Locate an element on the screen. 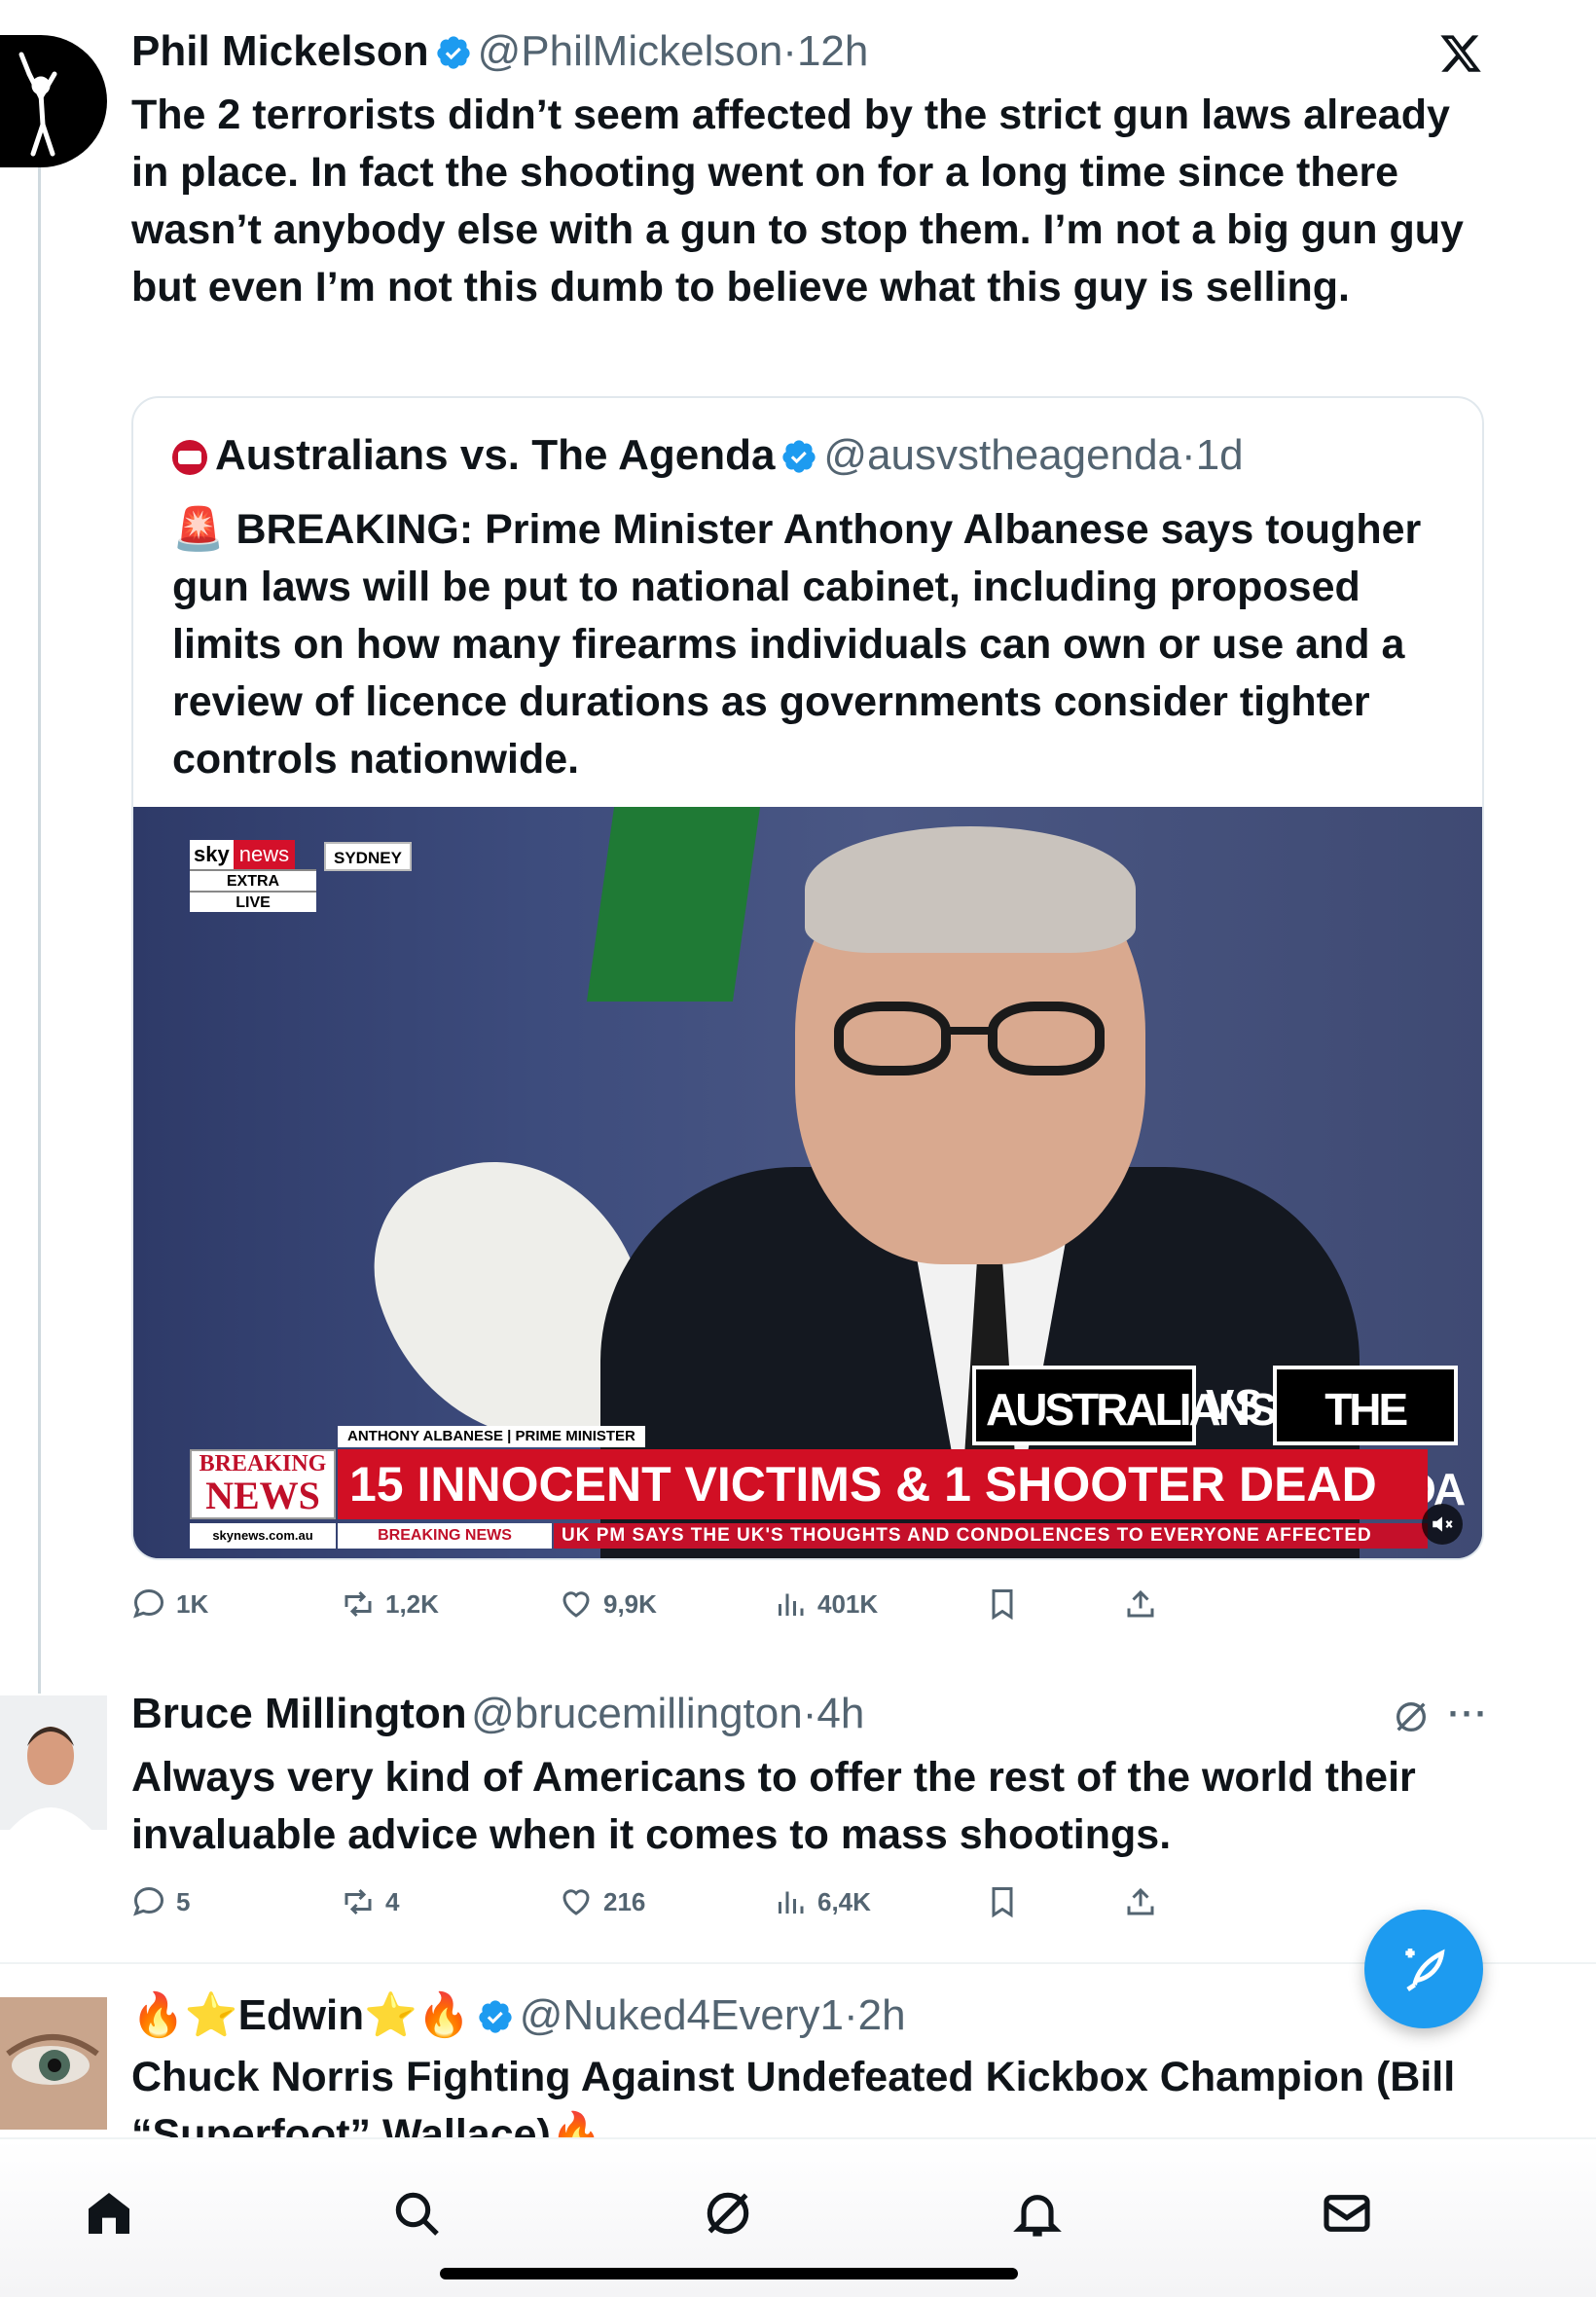  repost-button: 4 is located at coordinates (370, 1901).